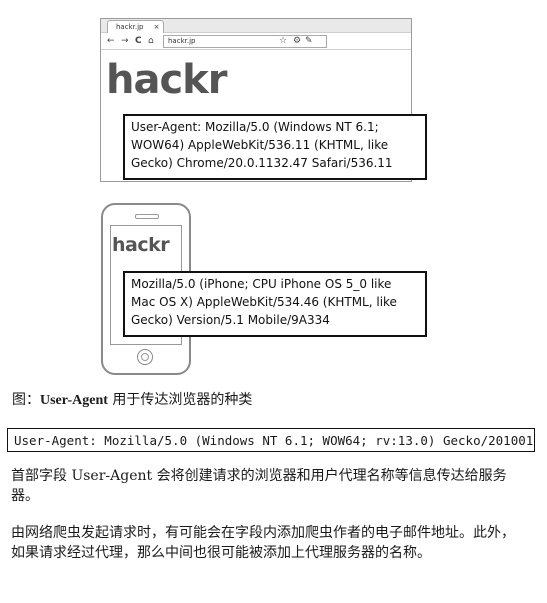 Image resolution: width=547 pixels, height=603 pixels. What do you see at coordinates (283, 41) in the screenshot?
I see `star-icon: ☆` at bounding box center [283, 41].